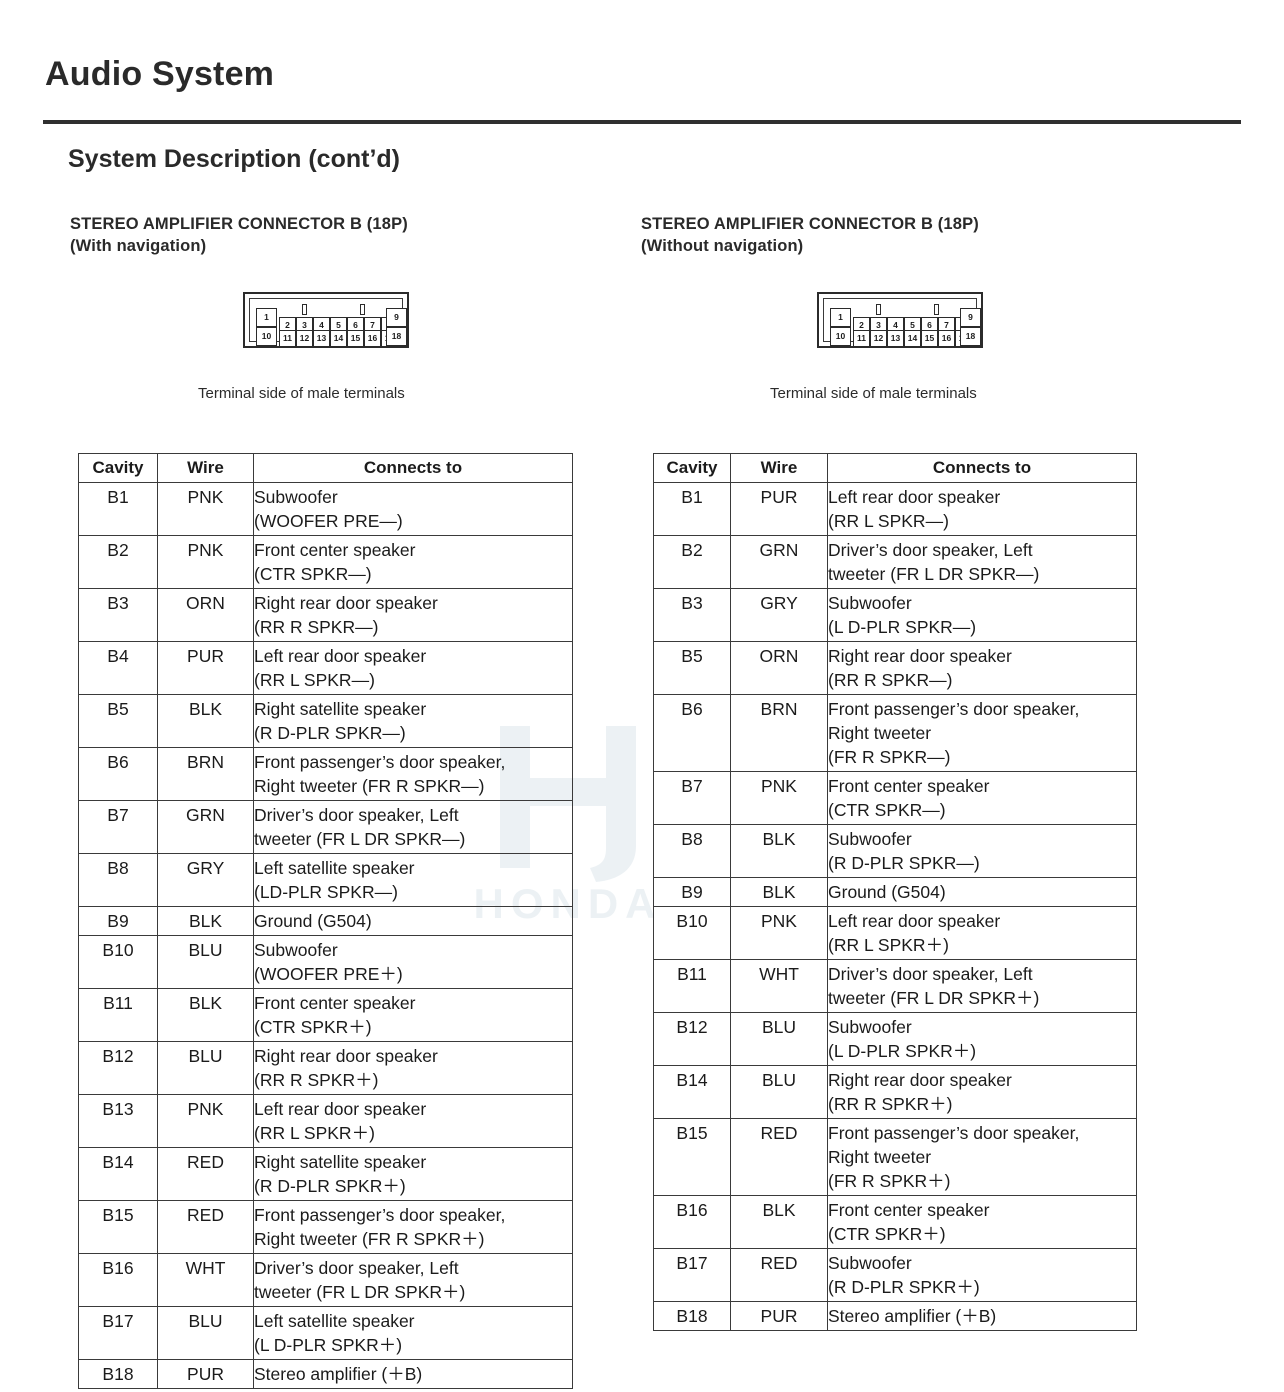 This screenshot has width=1284, height=1392. Describe the element at coordinates (413, 1374) in the screenshot. I see `connects-to-cell: Stereo amplifier (＋B)` at that location.